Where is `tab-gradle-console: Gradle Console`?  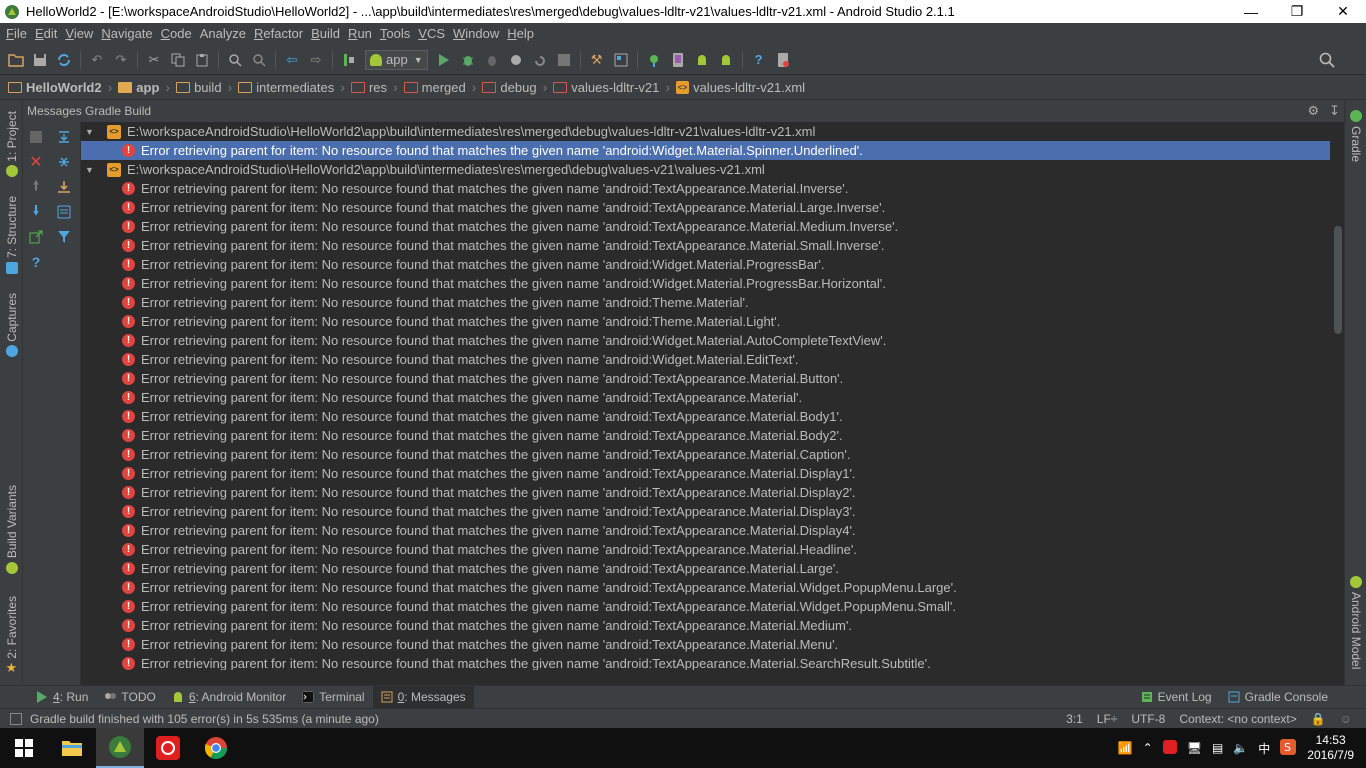 tab-gradle-console: Gradle Console is located at coordinates (1278, 697).